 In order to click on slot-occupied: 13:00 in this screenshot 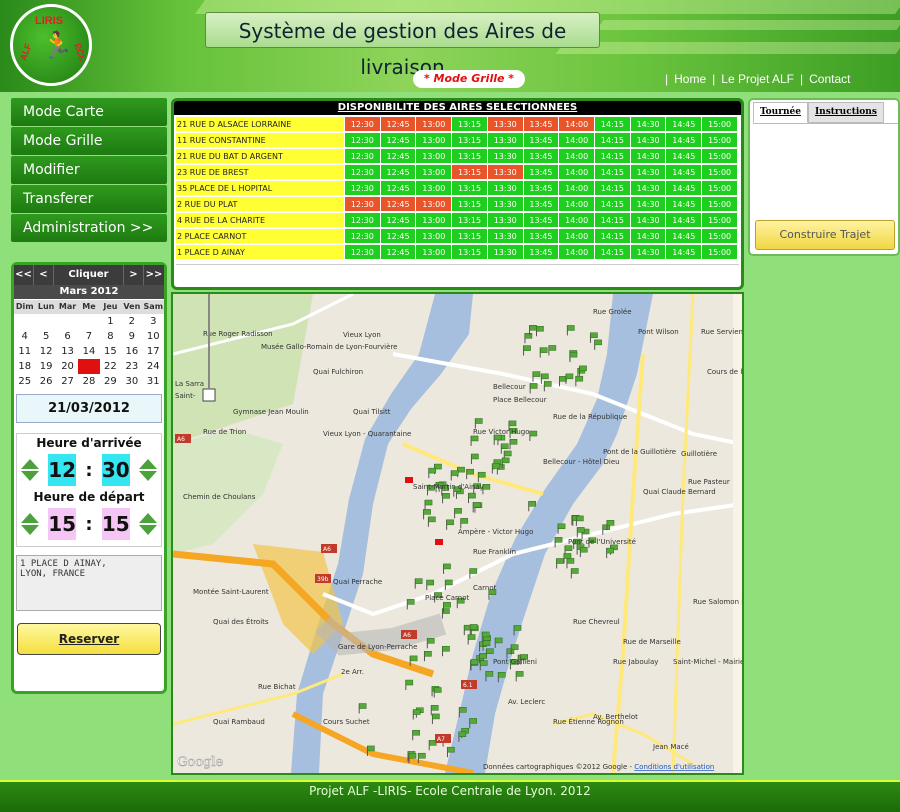, I will do `click(434, 204)`.